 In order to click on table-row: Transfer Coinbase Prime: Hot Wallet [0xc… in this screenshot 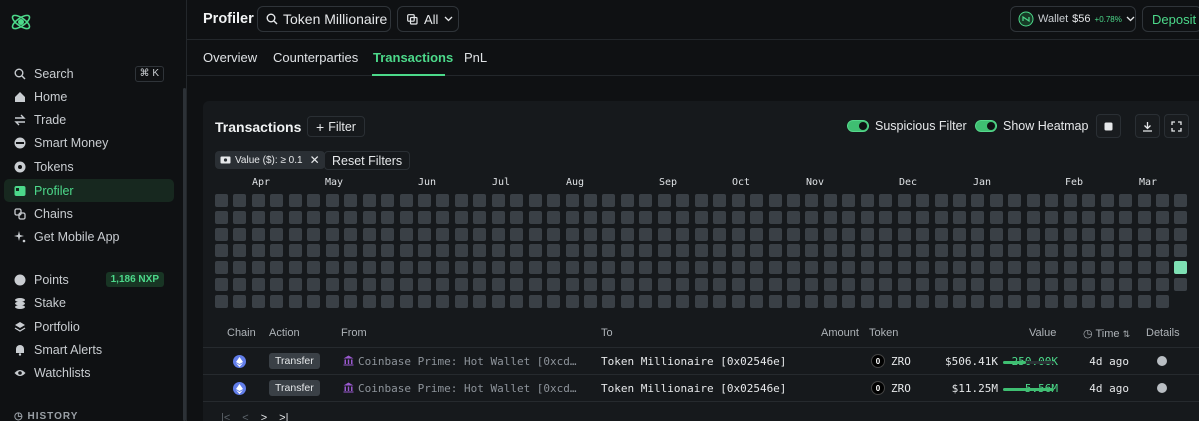, I will do `click(701, 361)`.